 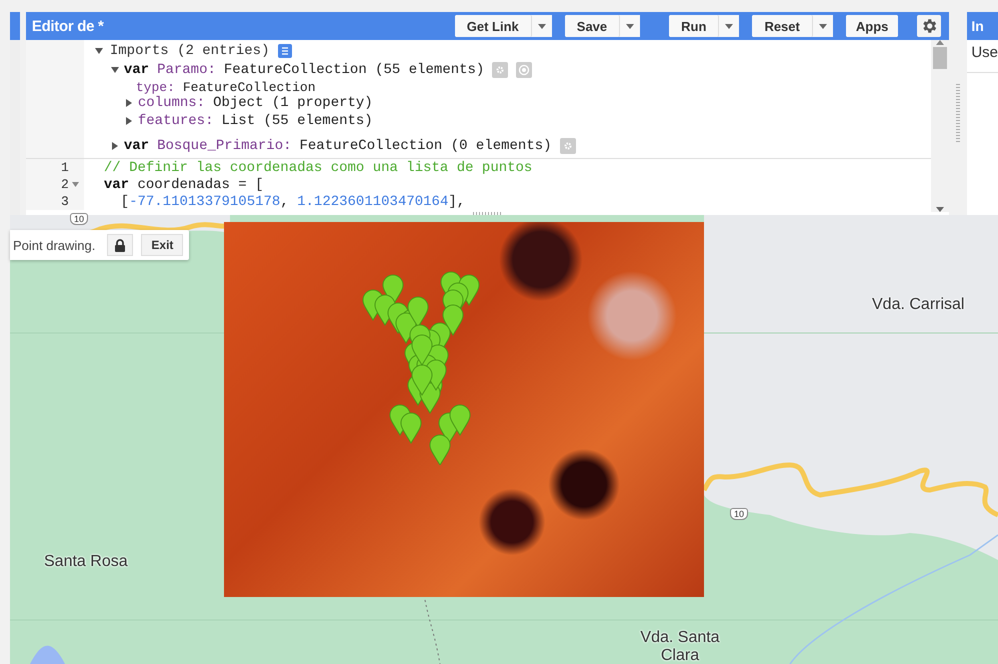 I want to click on property-key: features:, so click(x=176, y=121).